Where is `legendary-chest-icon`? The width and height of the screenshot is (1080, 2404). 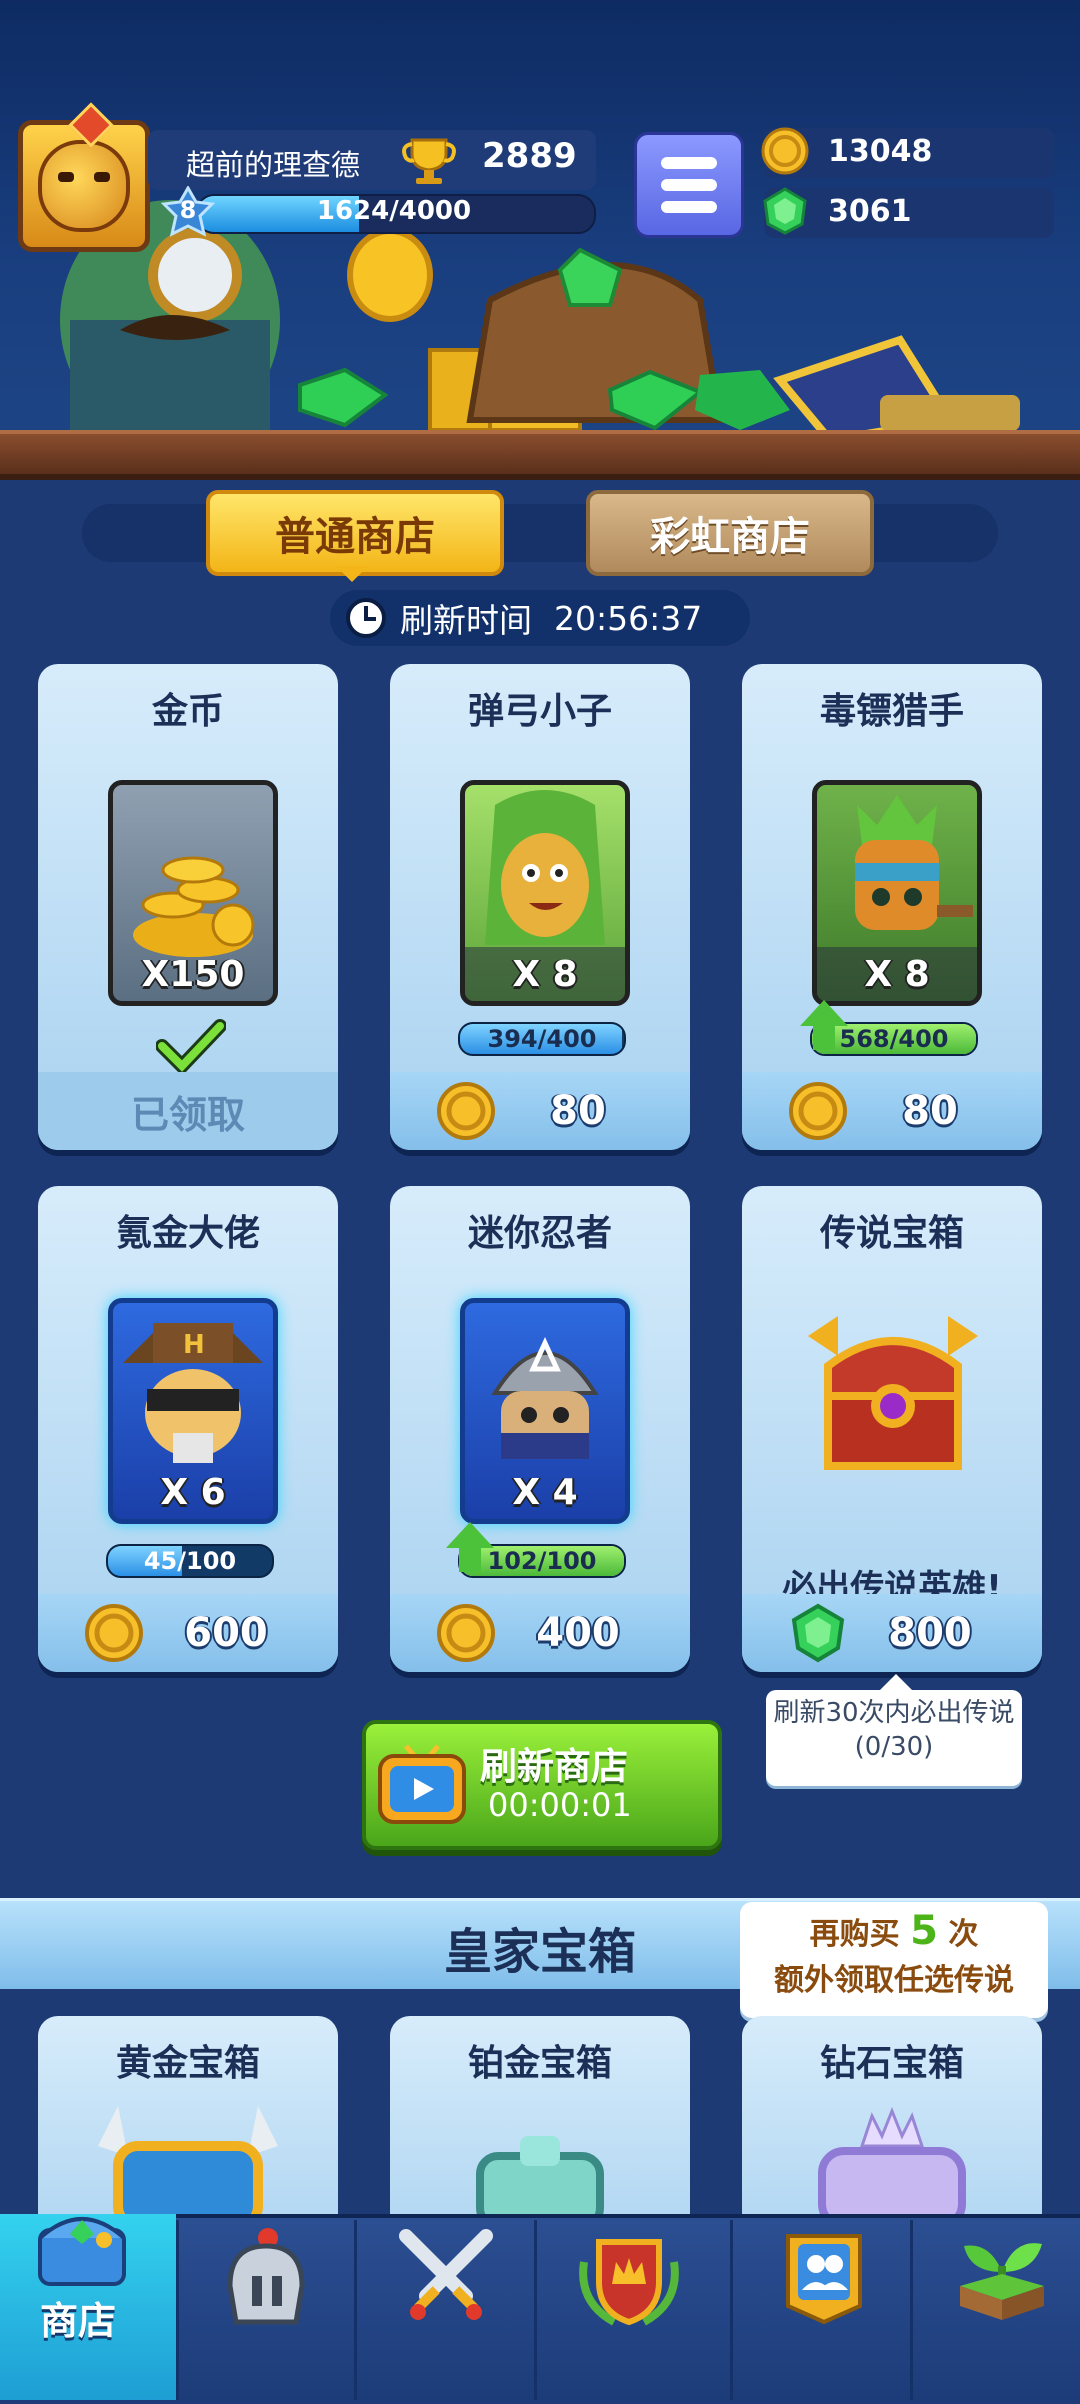
legendary-chest-icon is located at coordinates (893, 1393).